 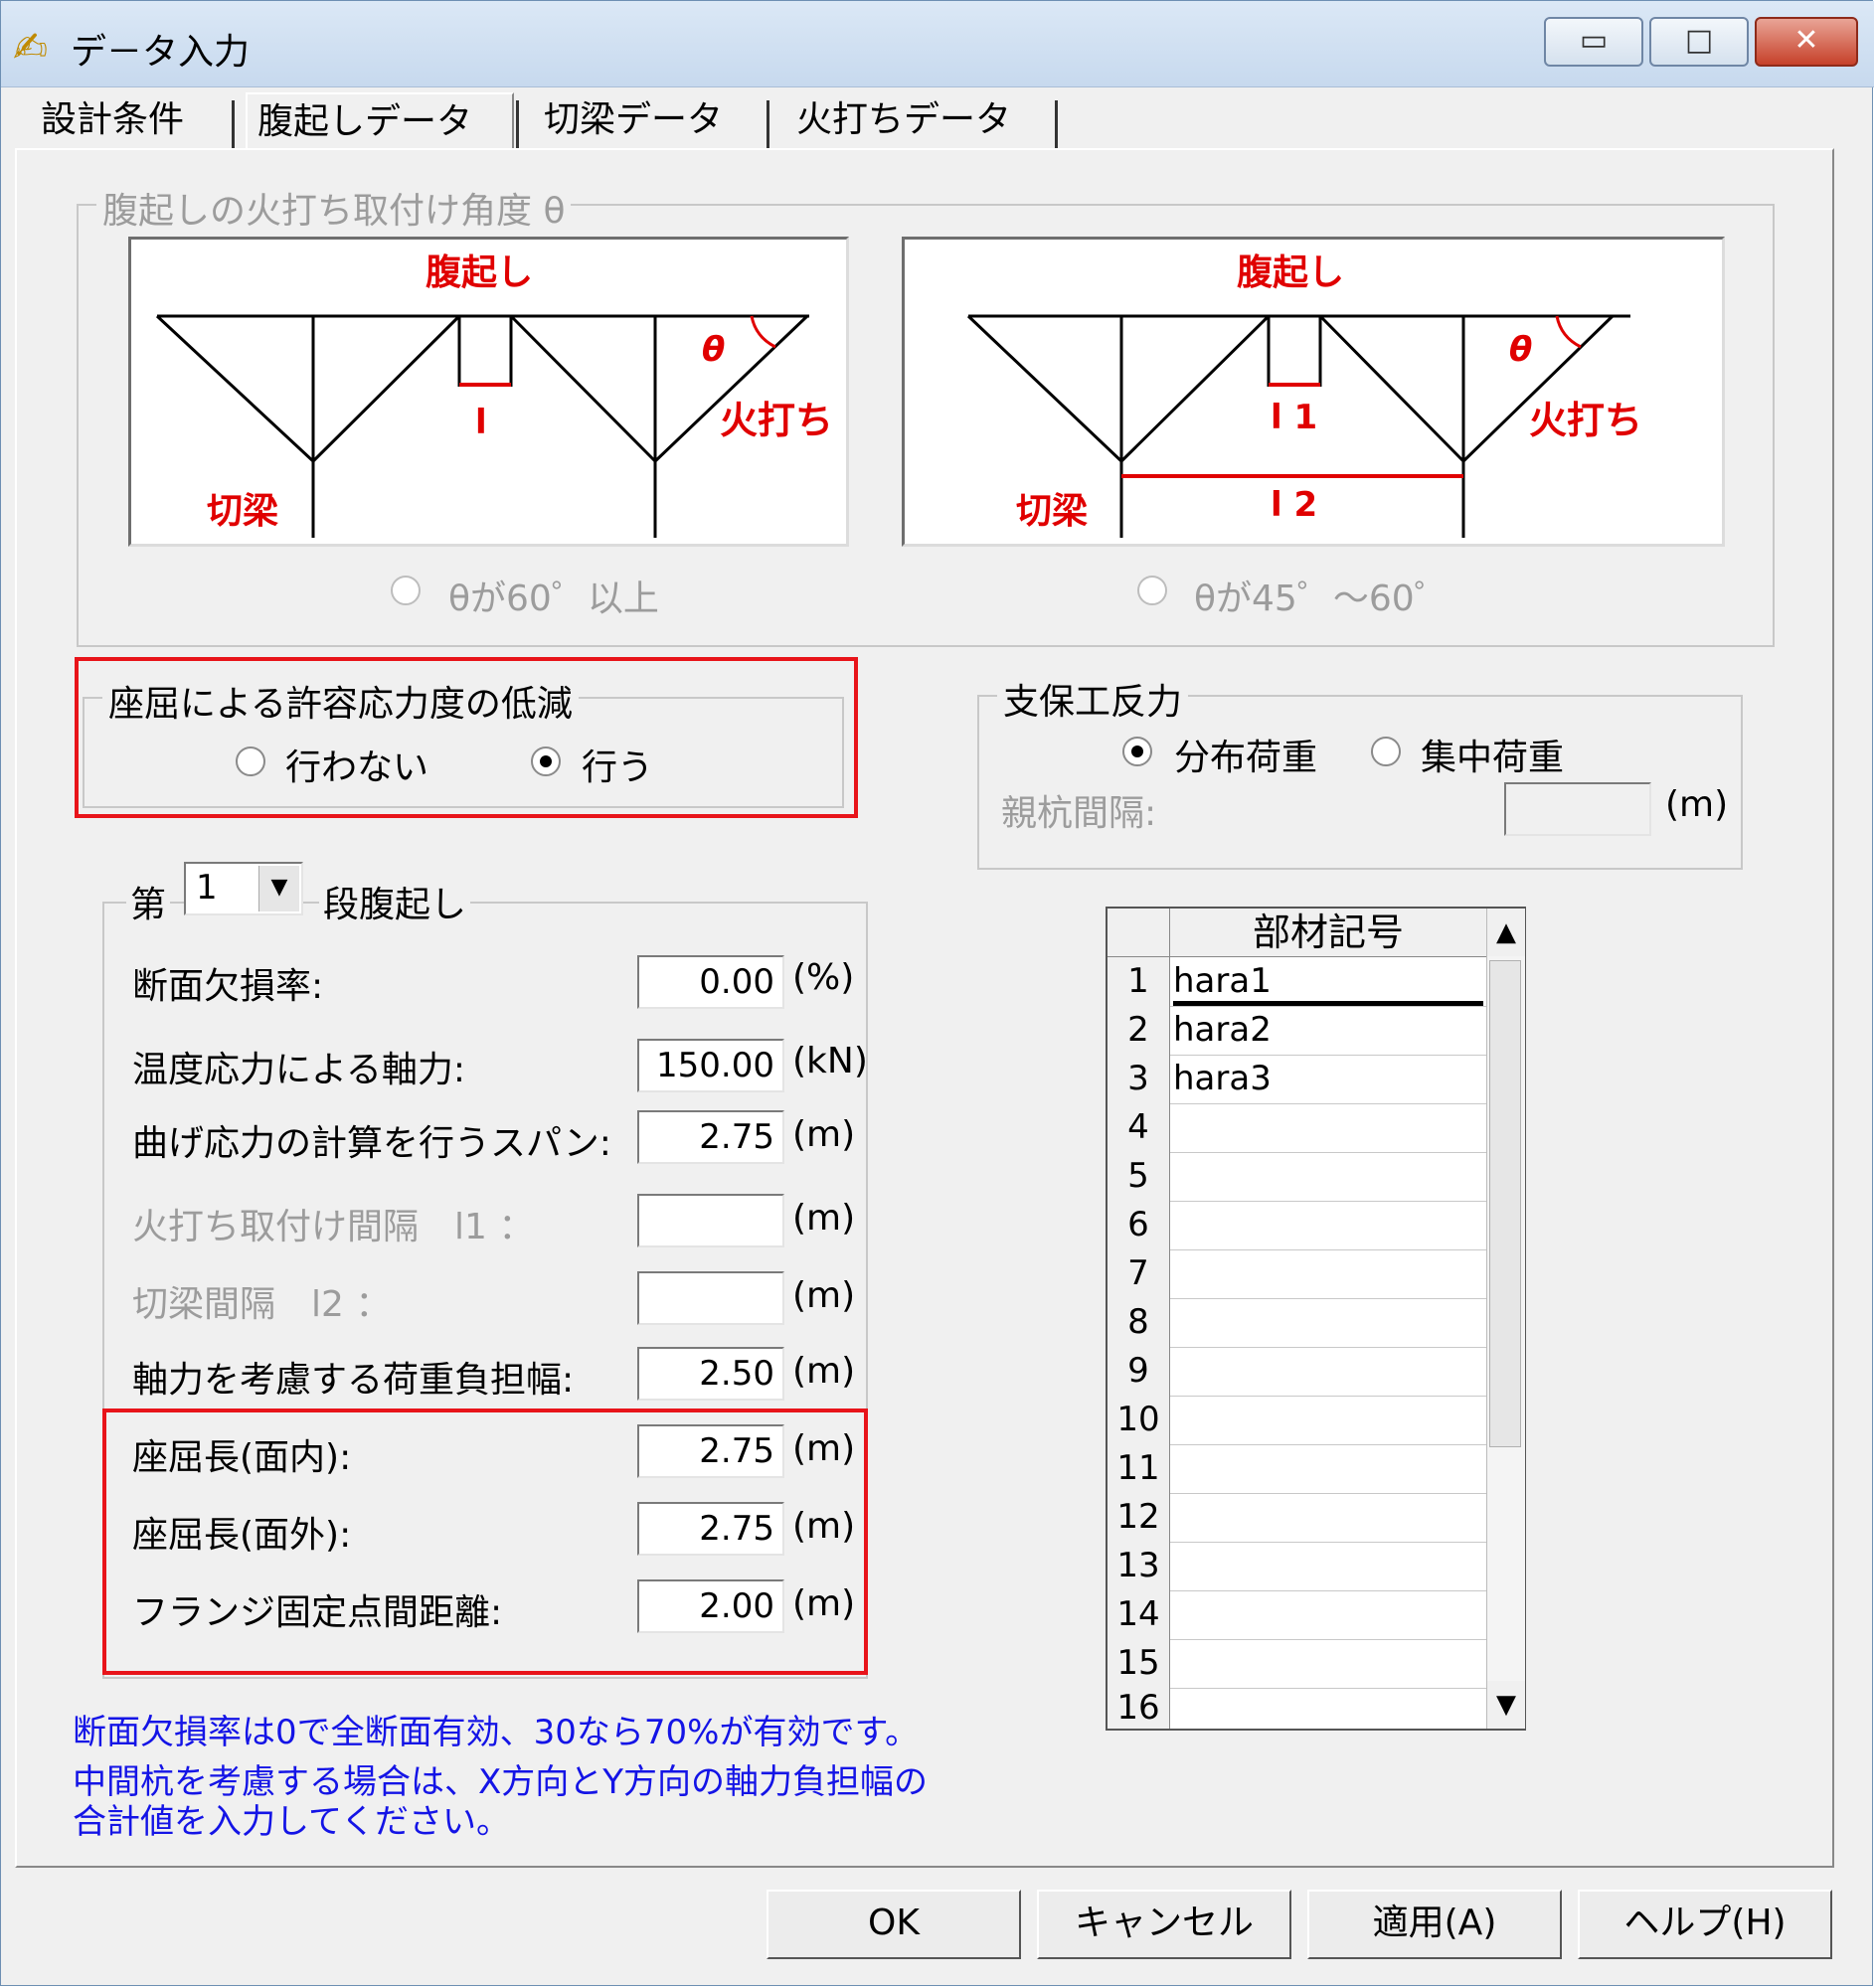 I want to click on table-row: 4, so click(x=1297, y=1128).